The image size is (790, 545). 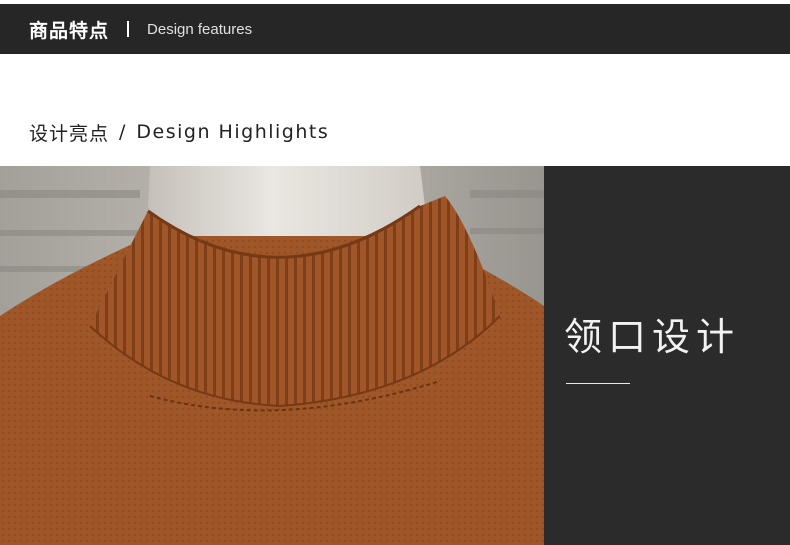 What do you see at coordinates (128, 29) in the screenshot?
I see `header-divider` at bounding box center [128, 29].